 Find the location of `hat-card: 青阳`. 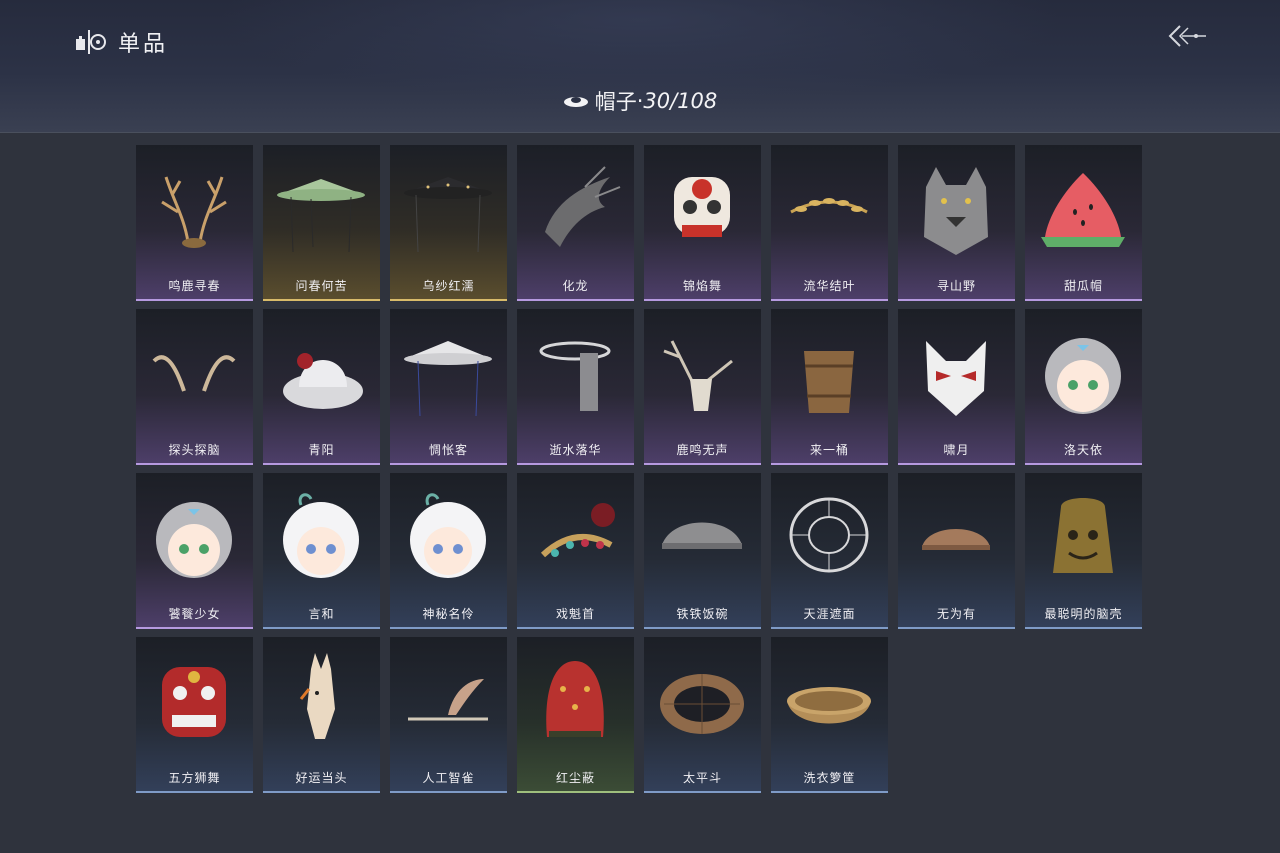

hat-card: 青阳 is located at coordinates (321, 387).